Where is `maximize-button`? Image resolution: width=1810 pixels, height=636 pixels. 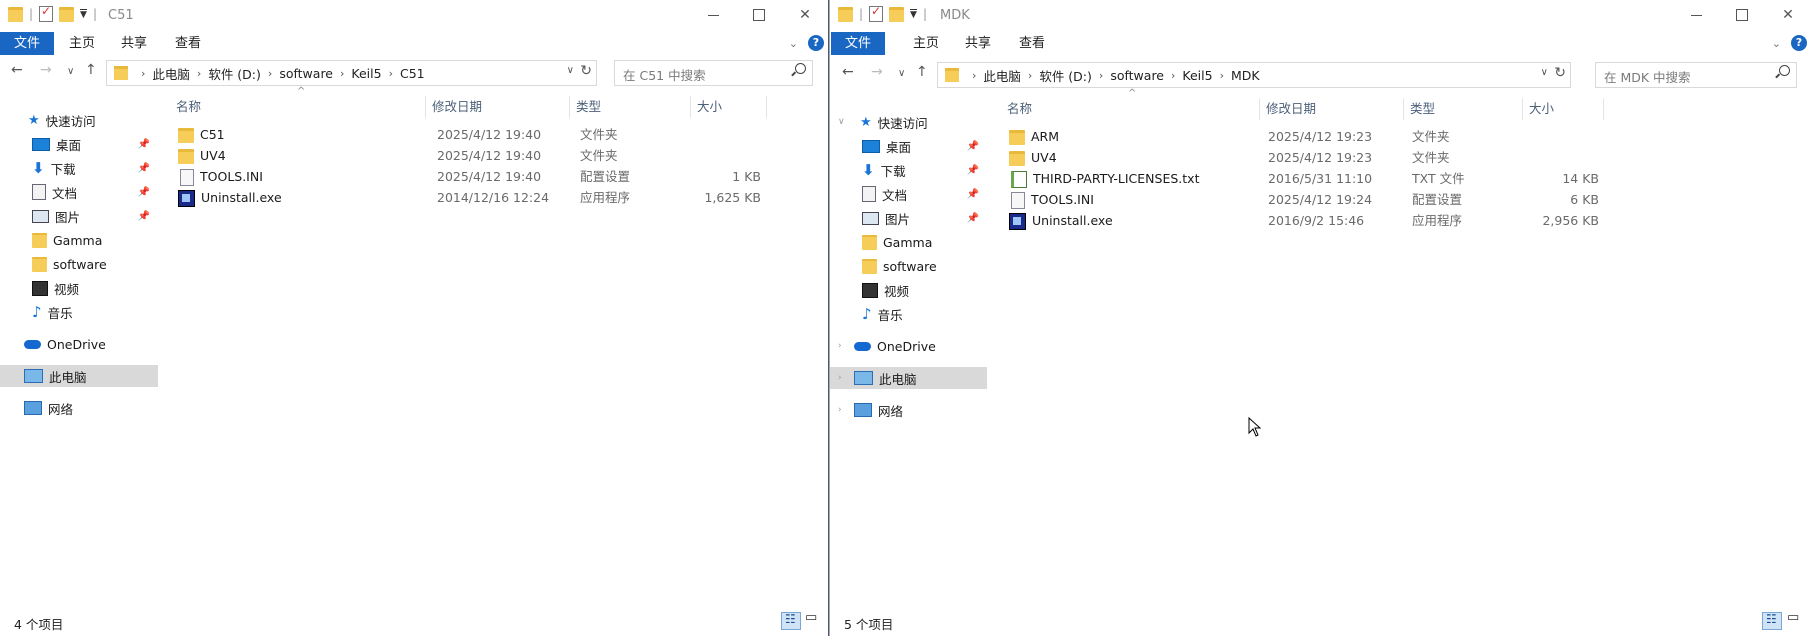 maximize-button is located at coordinates (1742, 15).